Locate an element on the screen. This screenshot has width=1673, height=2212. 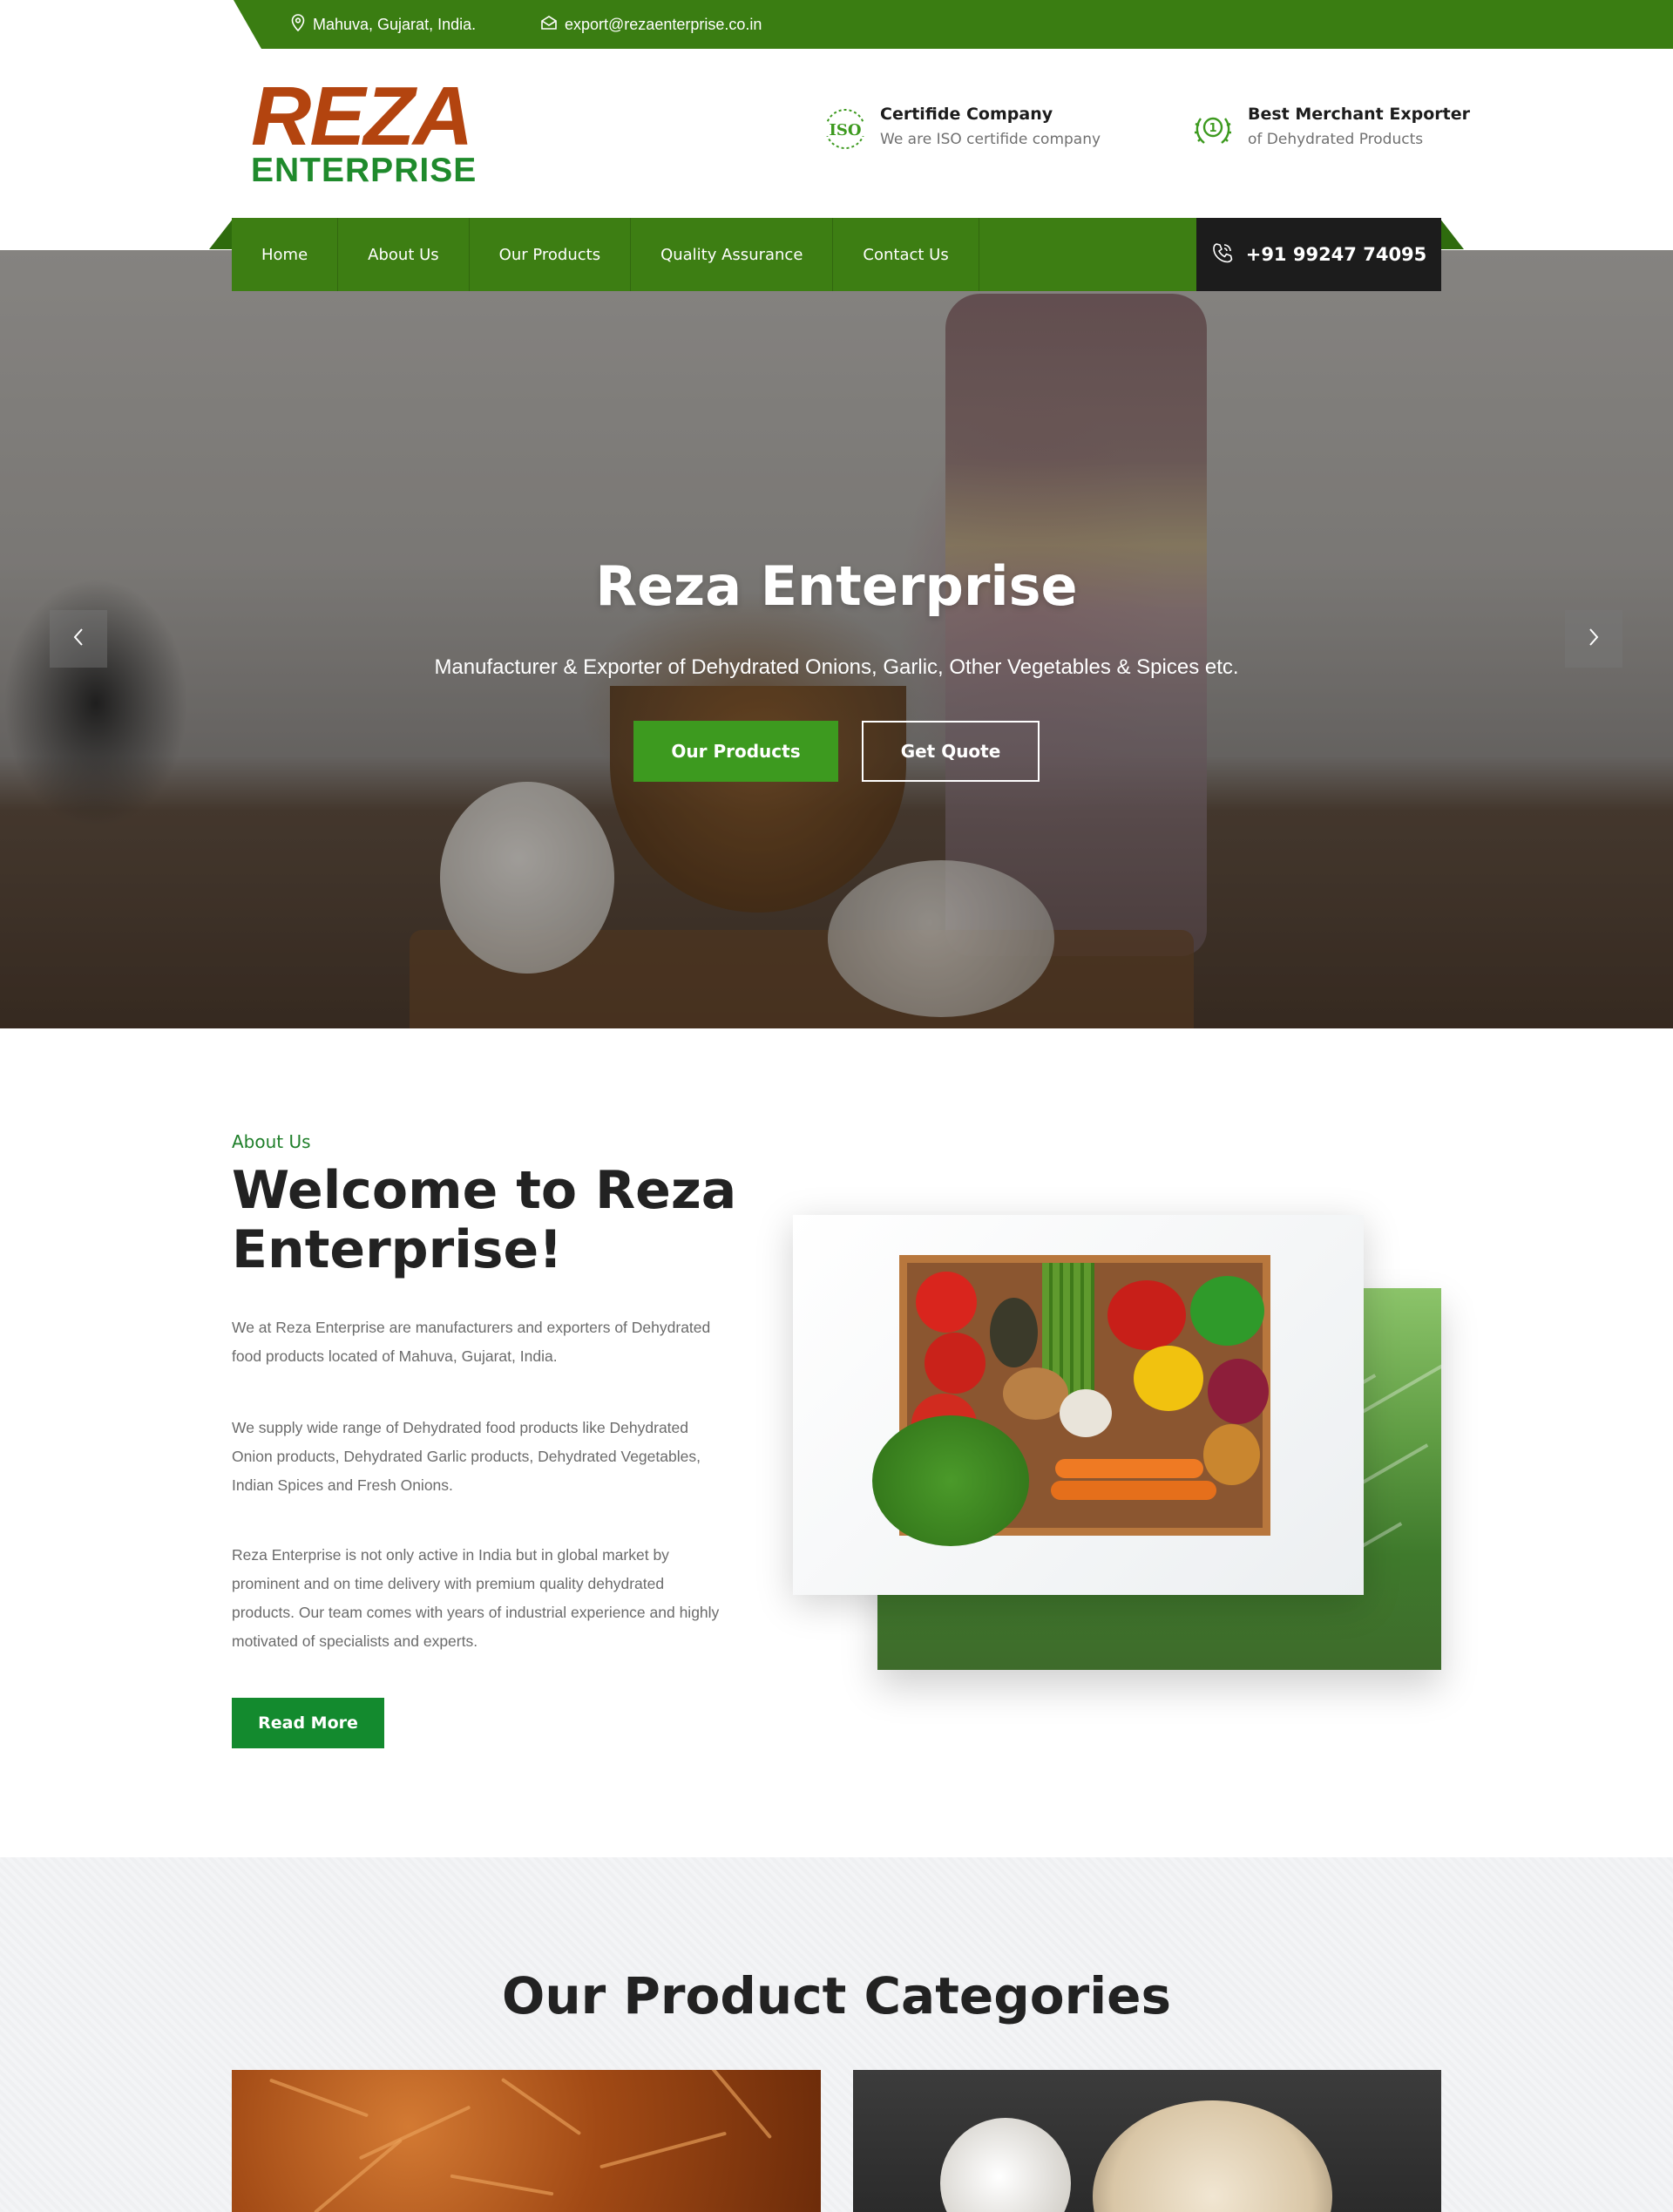
svg-text: 1 is located at coordinates (1212, 128).